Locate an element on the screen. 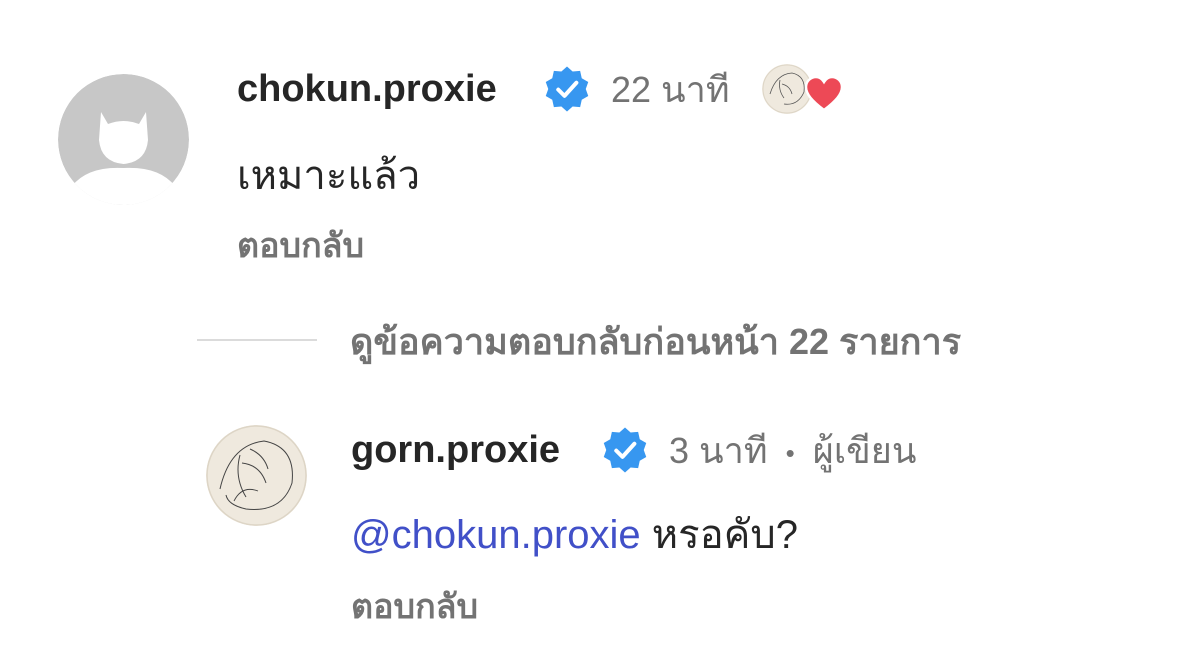  comment-timestamp: 22 นาที is located at coordinates (670, 89).